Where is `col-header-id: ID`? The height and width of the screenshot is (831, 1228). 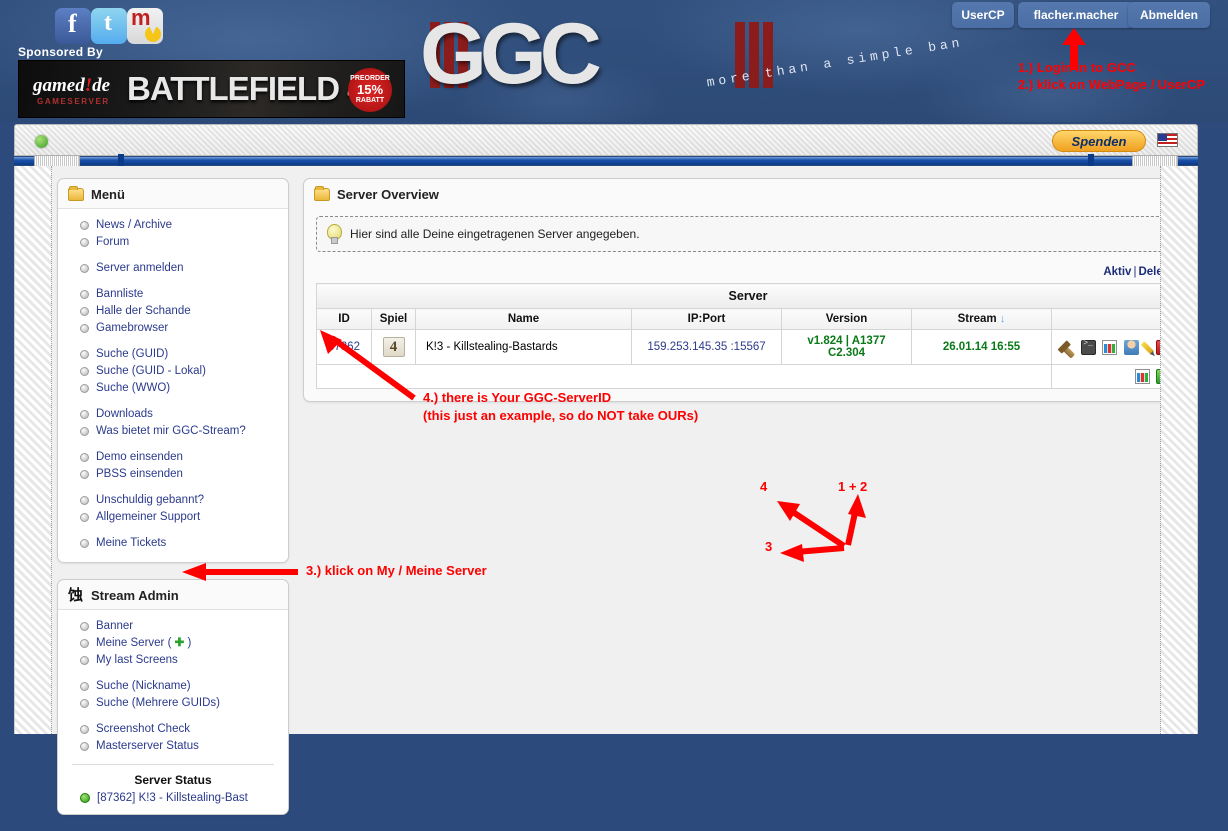 col-header-id: ID is located at coordinates (344, 319).